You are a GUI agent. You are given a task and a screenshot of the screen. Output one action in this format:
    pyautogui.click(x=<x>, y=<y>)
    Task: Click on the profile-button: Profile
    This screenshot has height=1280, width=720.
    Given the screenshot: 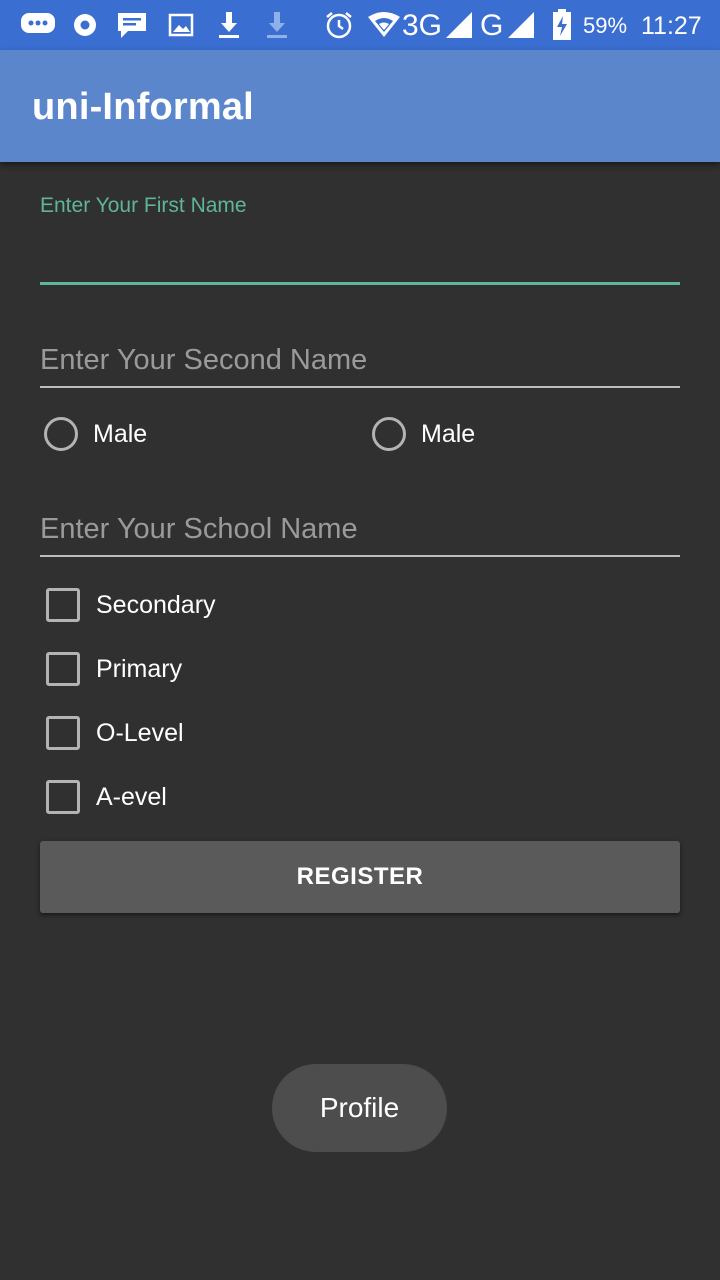 What is the action you would take?
    pyautogui.click(x=359, y=1108)
    